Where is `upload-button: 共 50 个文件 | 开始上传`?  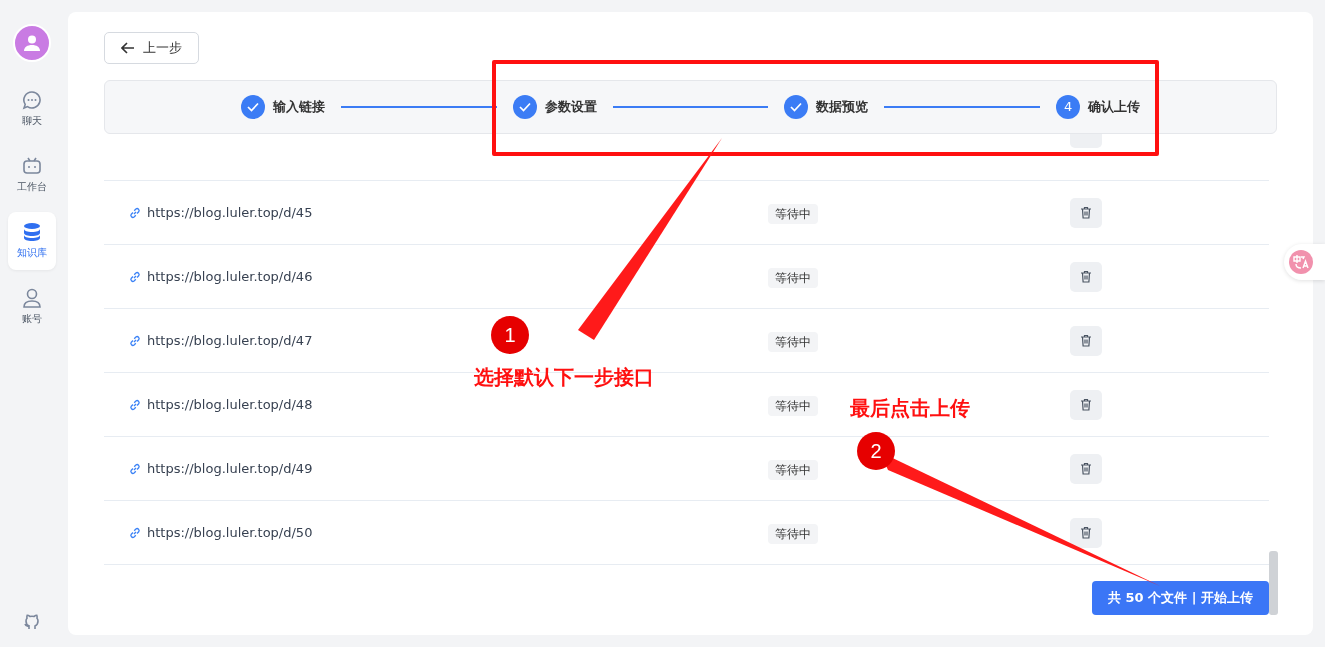 upload-button: 共 50 个文件 | 开始上传 is located at coordinates (1180, 598).